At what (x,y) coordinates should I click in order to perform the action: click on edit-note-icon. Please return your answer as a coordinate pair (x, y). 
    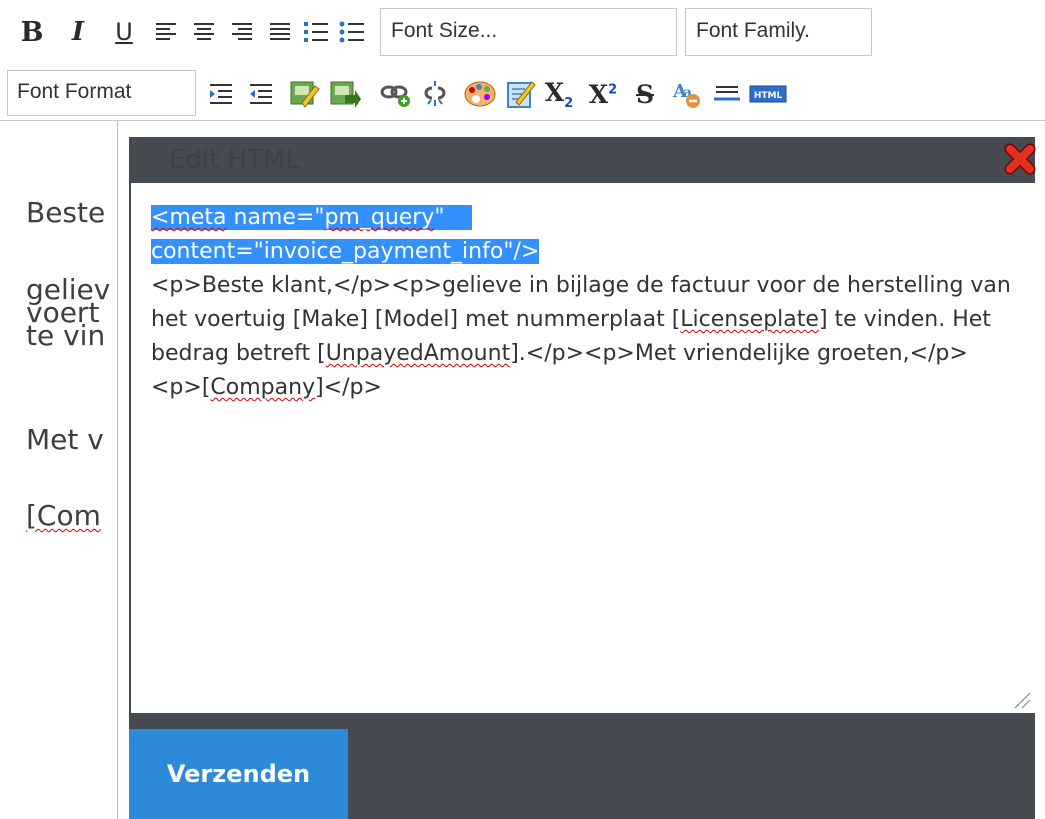
    Looking at the image, I should click on (521, 94).